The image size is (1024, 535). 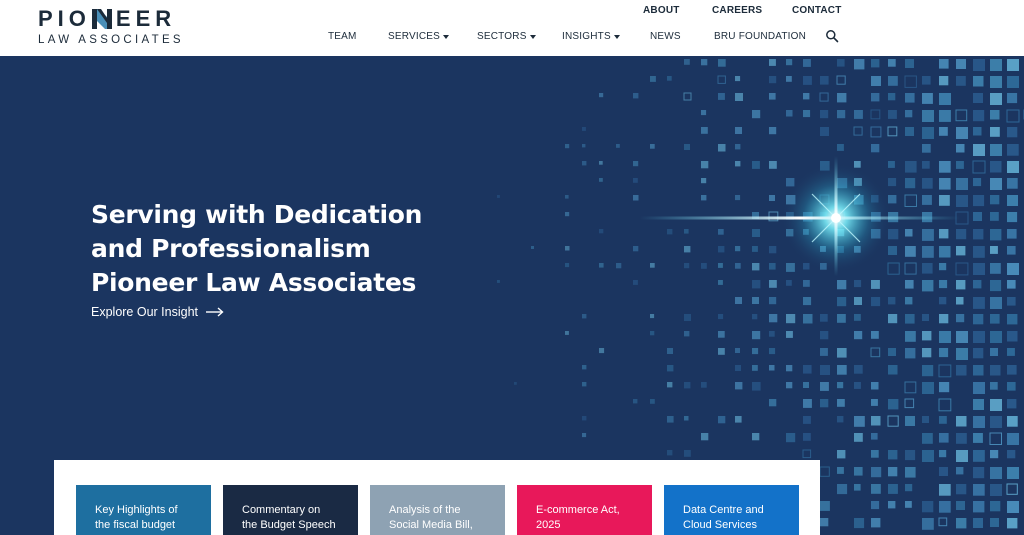 I want to click on main-nav-services: SERVICES, so click(x=418, y=36).